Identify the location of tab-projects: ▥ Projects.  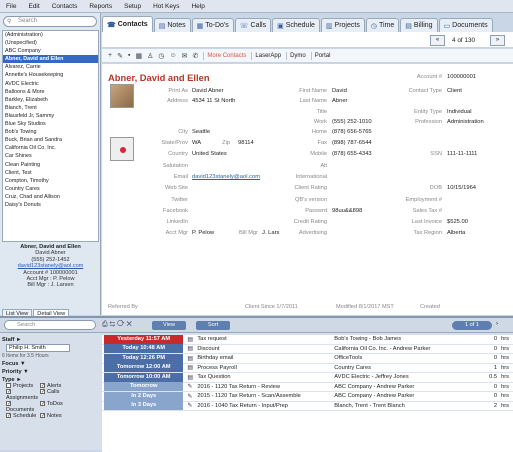
(342, 25).